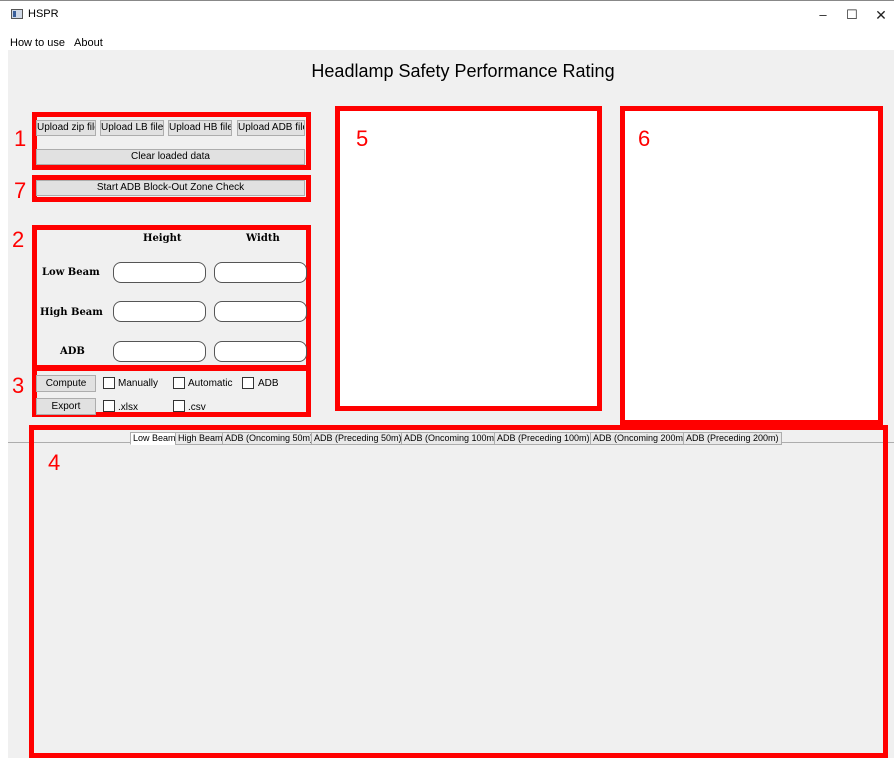 The width and height of the screenshot is (894, 758). I want to click on minimize-button: –, so click(823, 15).